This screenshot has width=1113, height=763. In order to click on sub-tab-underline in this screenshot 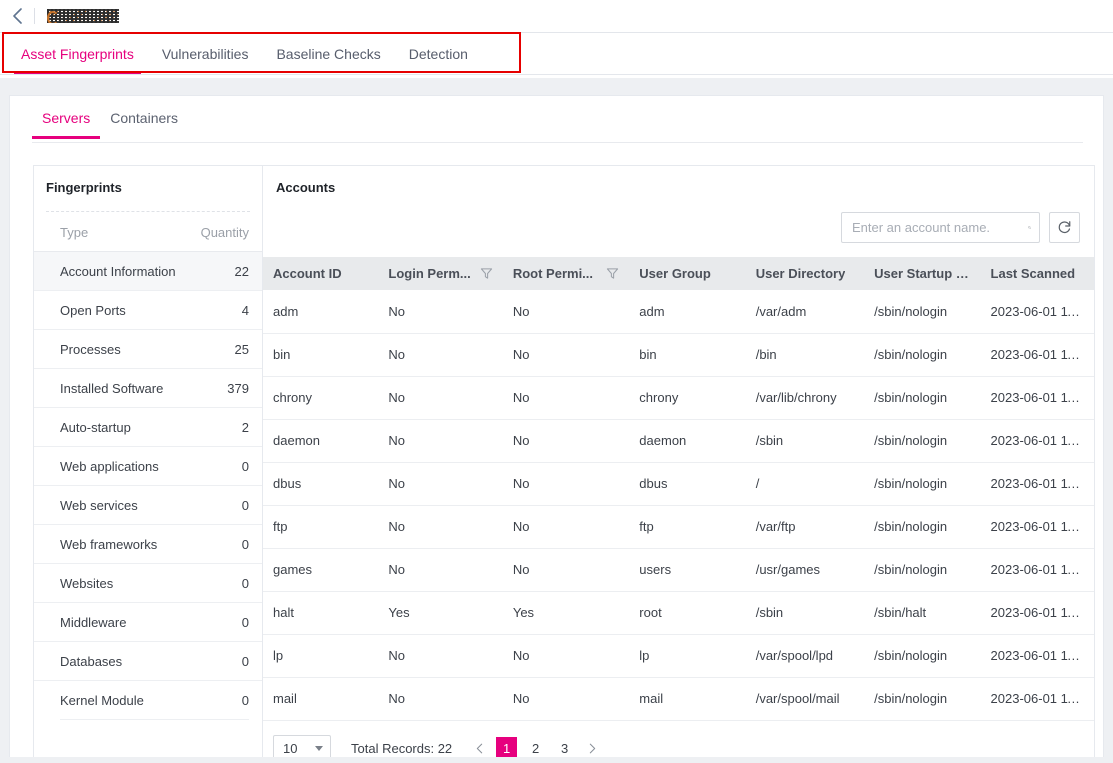, I will do `click(557, 142)`.